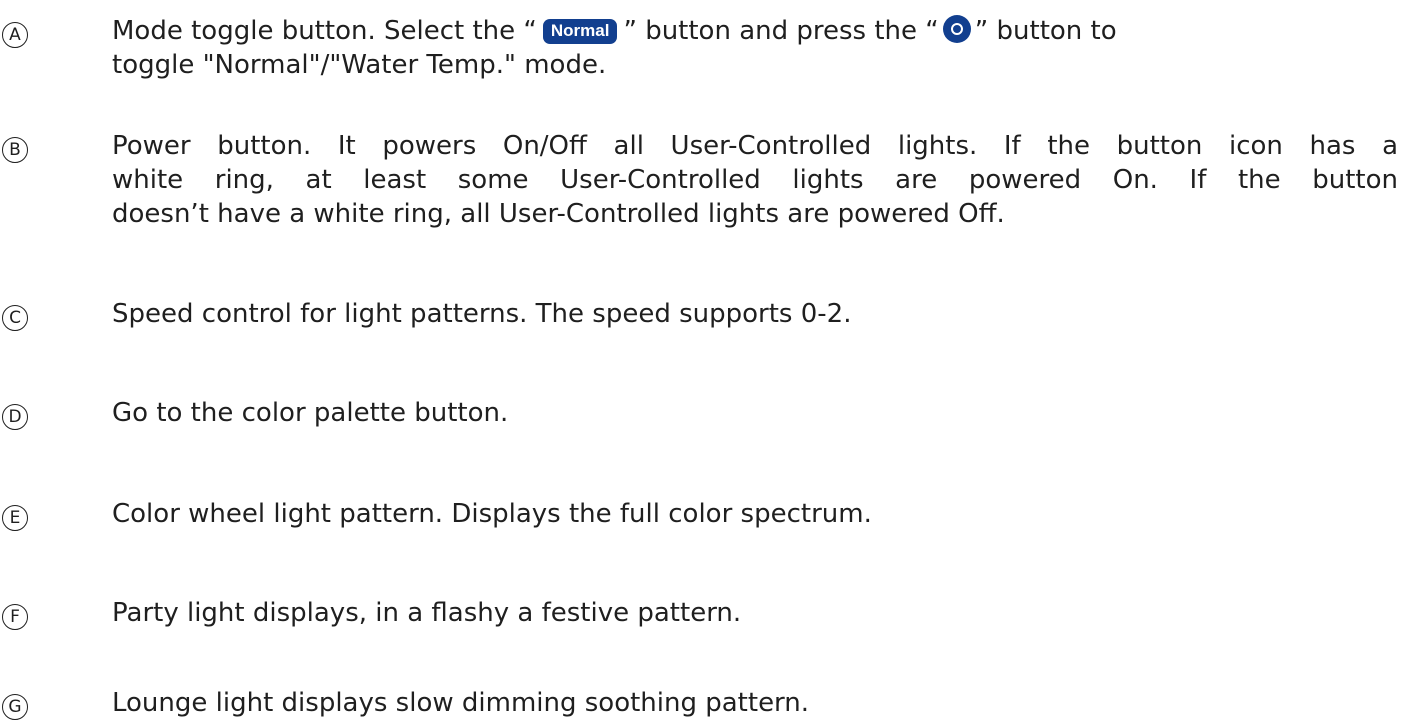 This screenshot has width=1419, height=727. What do you see at coordinates (15, 150) in the screenshot?
I see `marker-b: B` at bounding box center [15, 150].